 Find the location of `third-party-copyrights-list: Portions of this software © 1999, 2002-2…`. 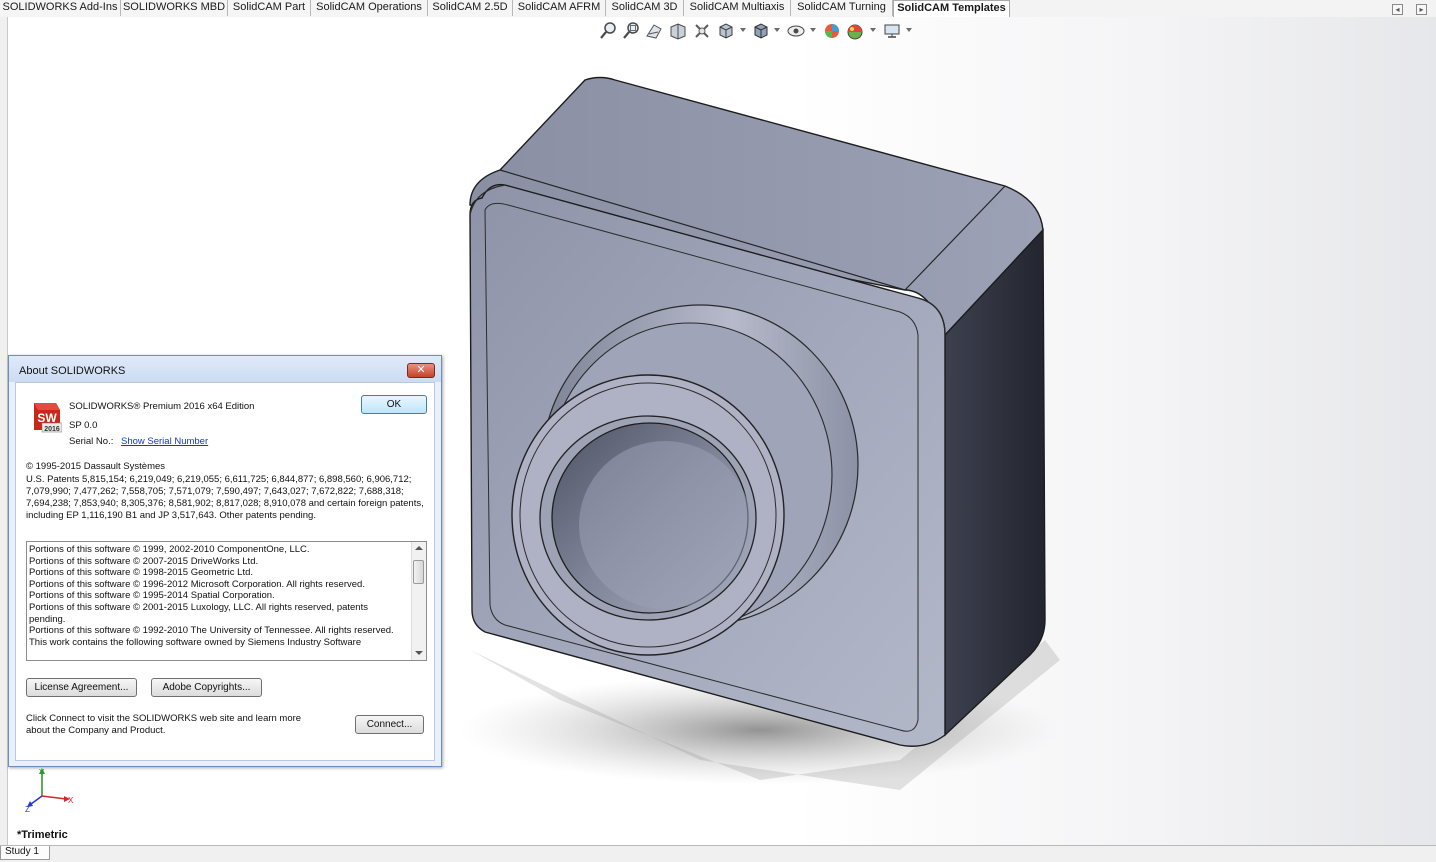

third-party-copyrights-list: Portions of this software © 1999, 2002-2… is located at coordinates (226, 601).